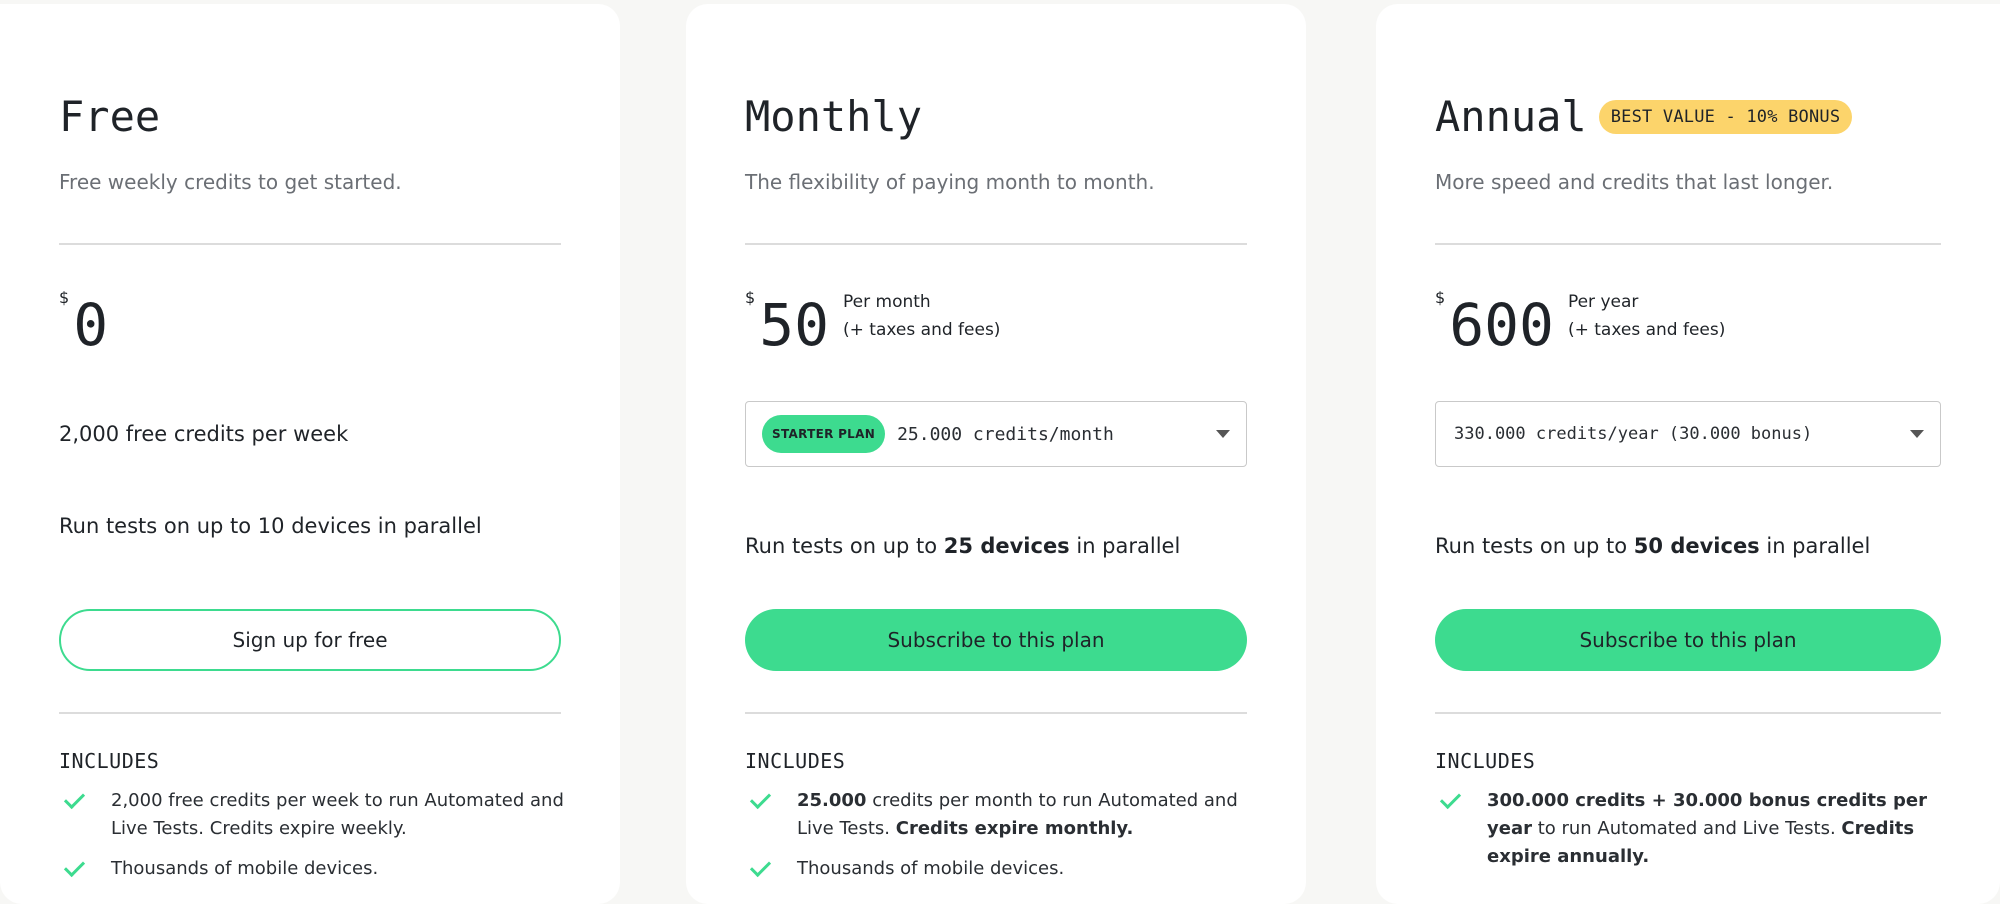 The width and height of the screenshot is (2000, 904). Describe the element at coordinates (1634, 182) in the screenshot. I see `plan-subtitle: More speed and credits that last longer.` at that location.